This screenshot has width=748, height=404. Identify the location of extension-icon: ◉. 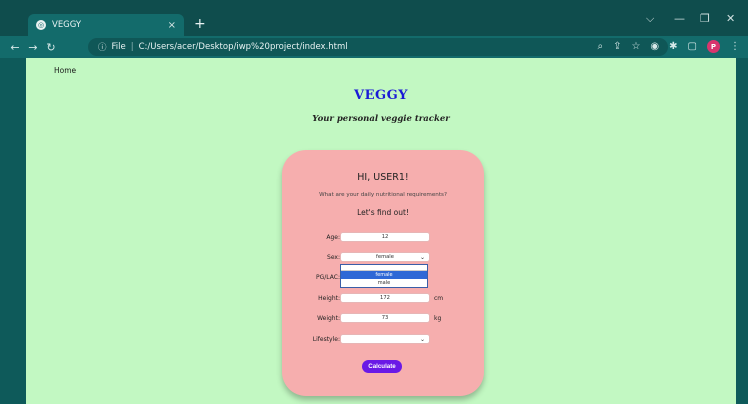
(654, 46).